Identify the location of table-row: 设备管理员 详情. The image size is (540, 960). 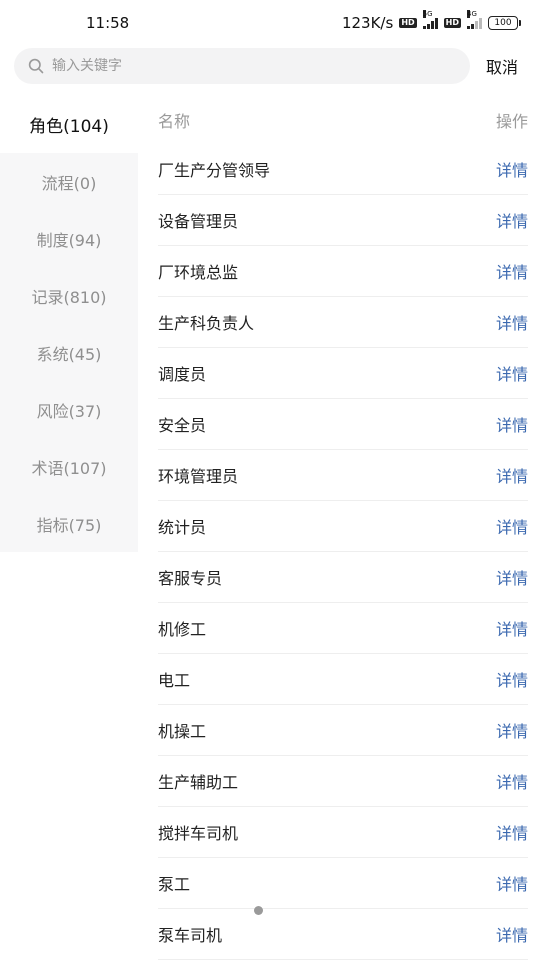
(343, 220).